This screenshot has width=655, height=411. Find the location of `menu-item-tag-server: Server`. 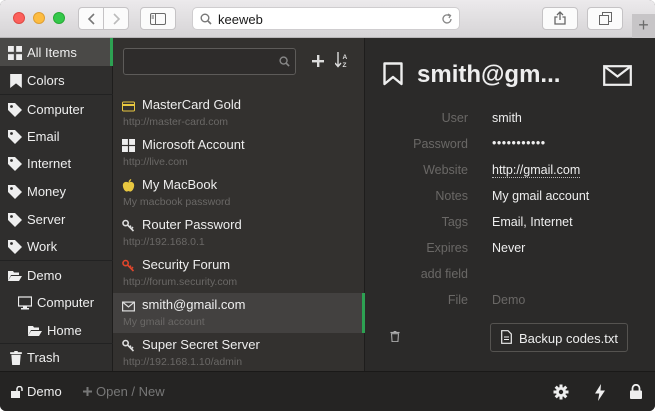

menu-item-tag-server: Server is located at coordinates (56, 219).